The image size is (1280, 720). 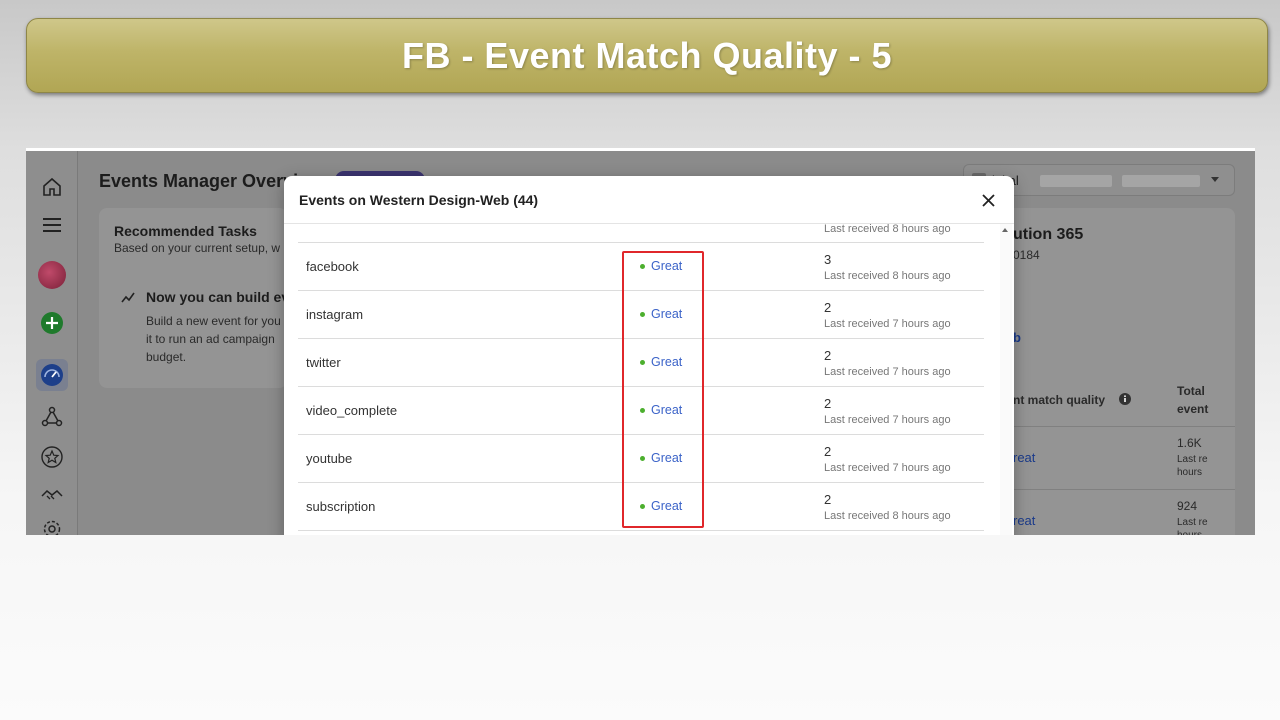 I want to click on column-header-total: Total, so click(x=1191, y=391).